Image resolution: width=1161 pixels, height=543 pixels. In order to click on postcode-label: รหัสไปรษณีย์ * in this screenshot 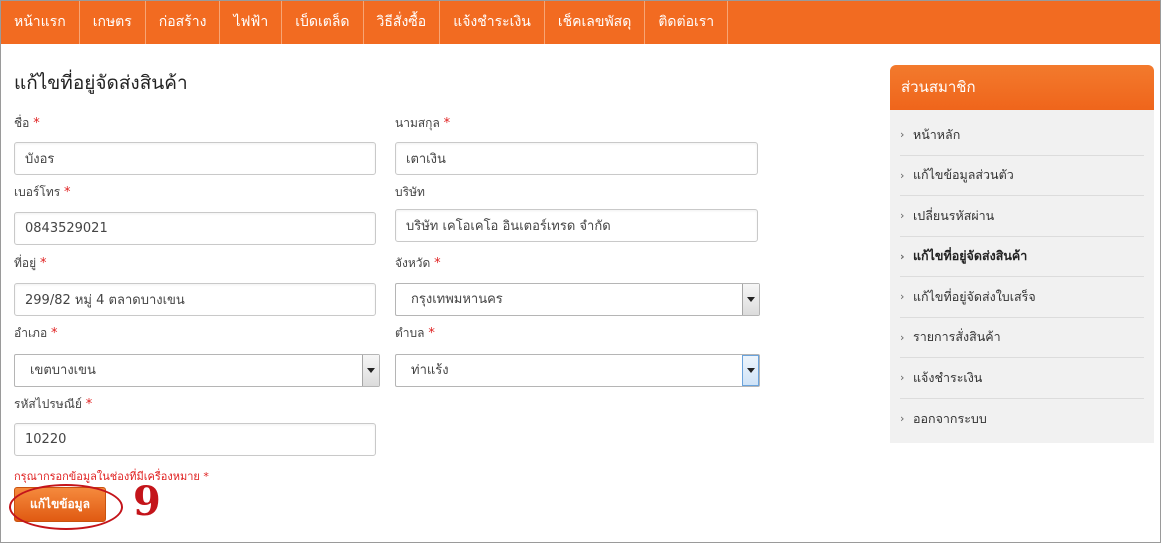, I will do `click(53, 404)`.